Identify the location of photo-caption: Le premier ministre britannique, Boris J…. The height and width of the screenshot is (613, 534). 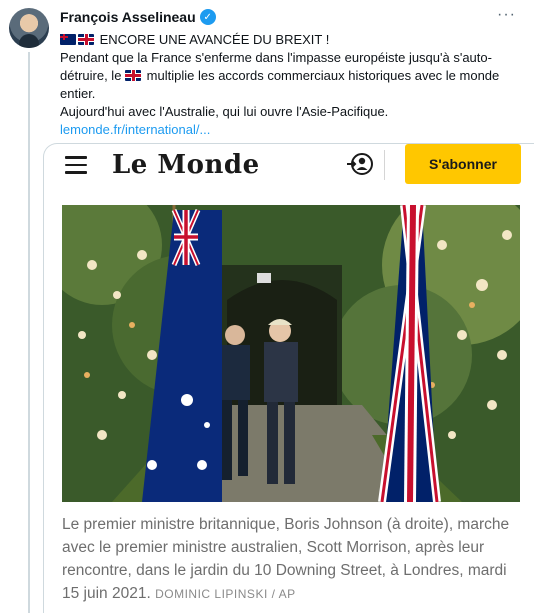
(293, 559).